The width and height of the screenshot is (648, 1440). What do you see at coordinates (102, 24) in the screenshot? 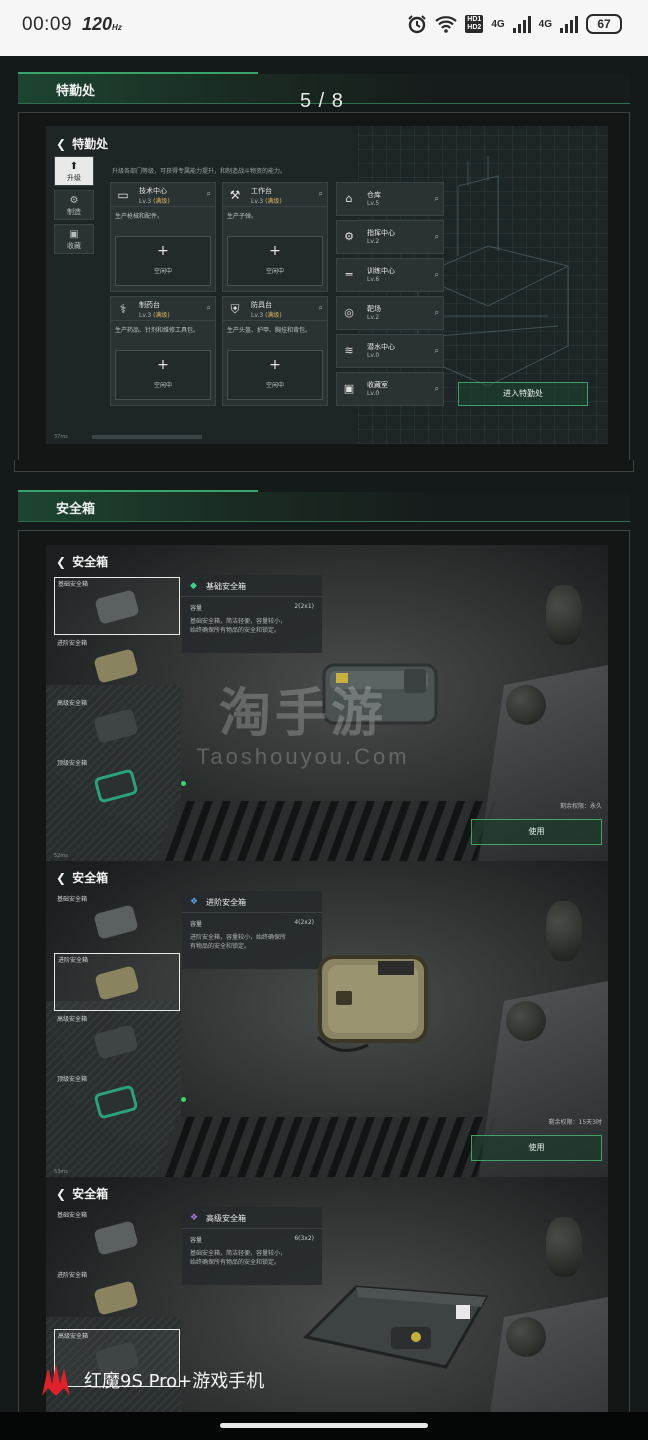
I see `refresh-rate: 120Hz` at bounding box center [102, 24].